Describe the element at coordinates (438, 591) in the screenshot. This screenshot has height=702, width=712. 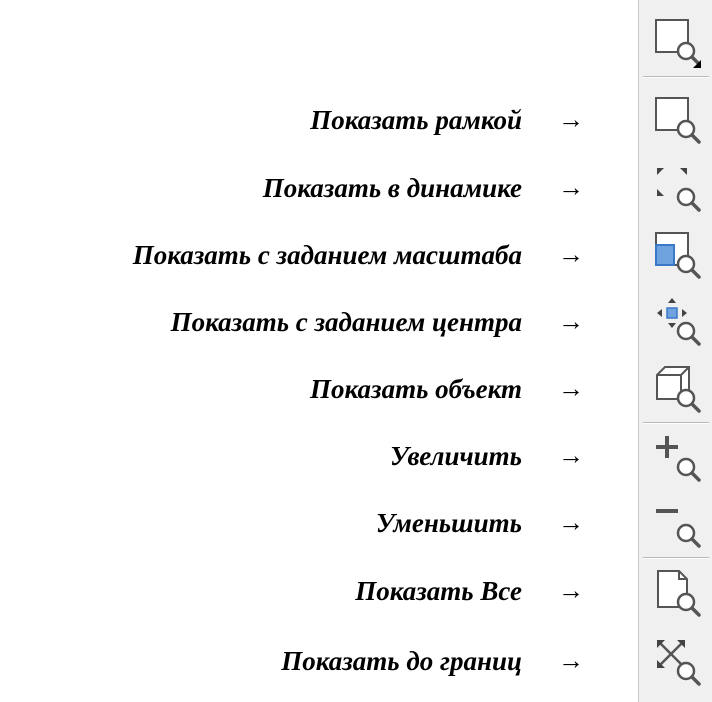
I see `label-zoom-all: Показать Все` at that location.